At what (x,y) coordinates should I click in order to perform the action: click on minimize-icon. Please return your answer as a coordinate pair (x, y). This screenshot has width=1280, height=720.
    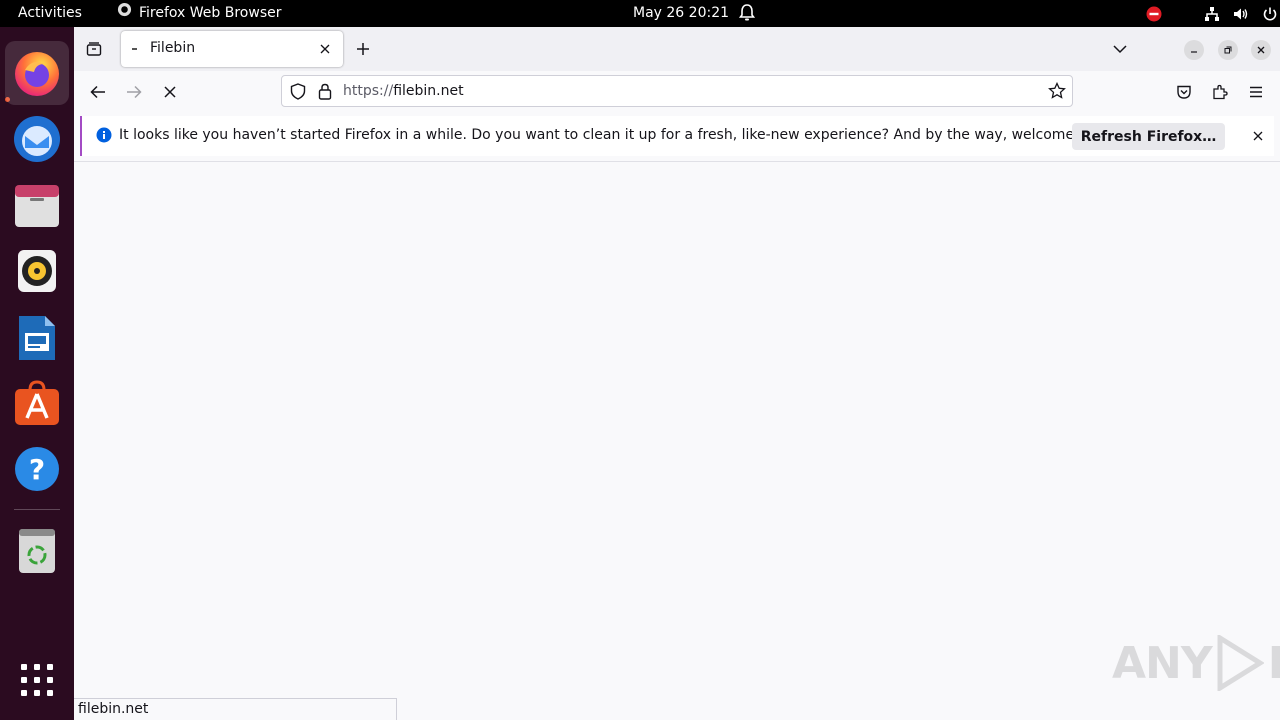
    Looking at the image, I should click on (1194, 52).